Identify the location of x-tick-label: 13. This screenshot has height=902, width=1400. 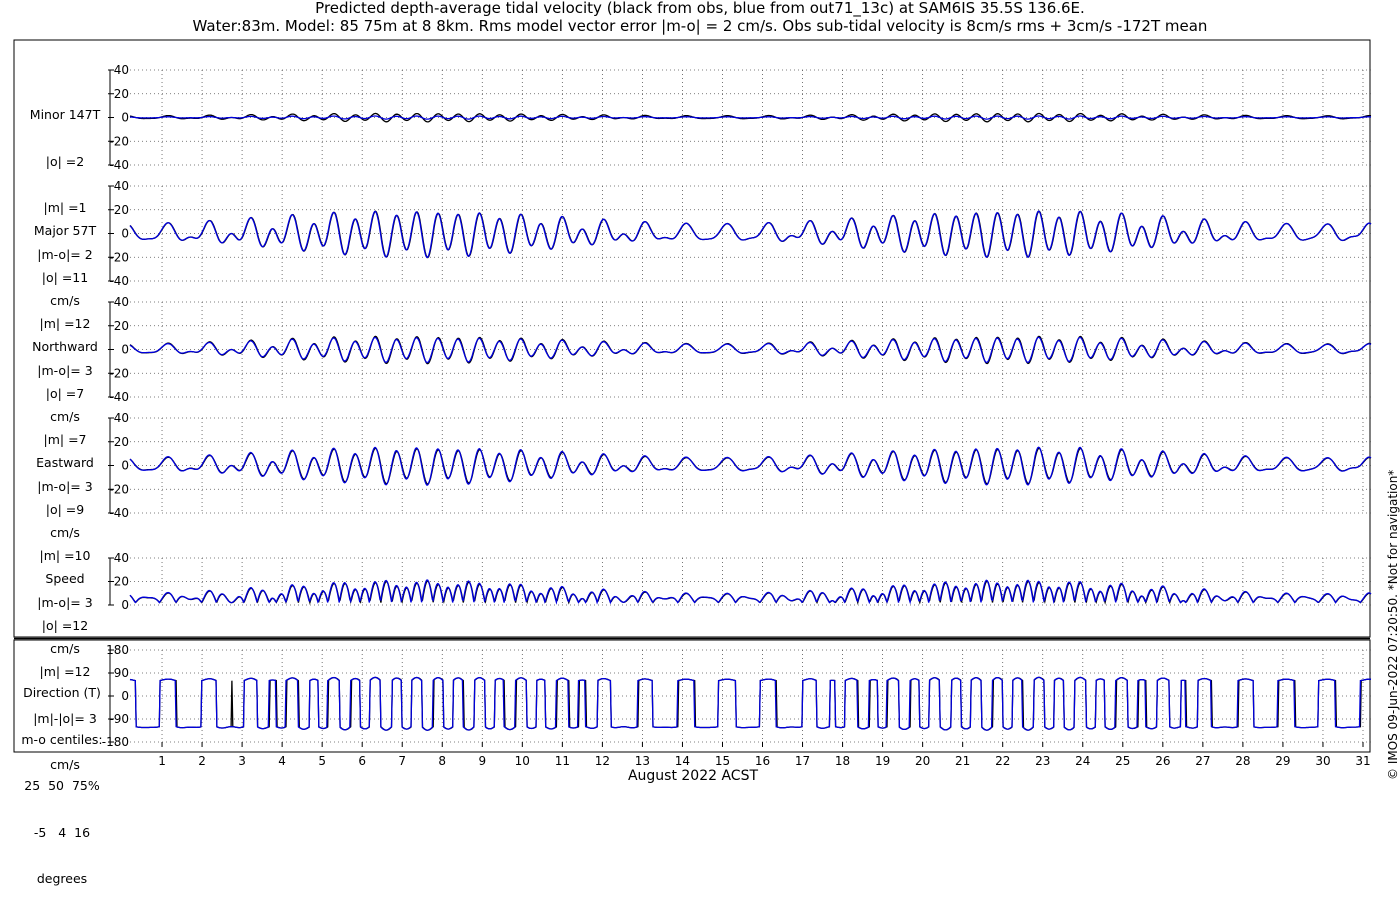
(642, 761).